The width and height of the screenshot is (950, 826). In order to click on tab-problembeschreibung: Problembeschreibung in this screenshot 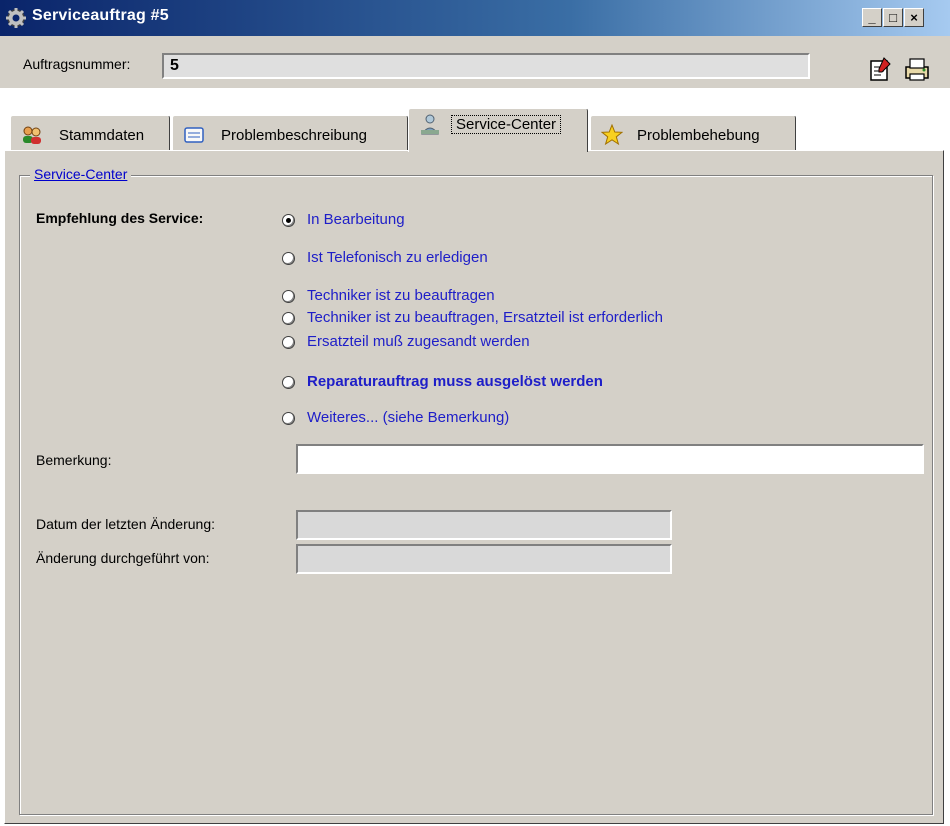, I will do `click(290, 133)`.